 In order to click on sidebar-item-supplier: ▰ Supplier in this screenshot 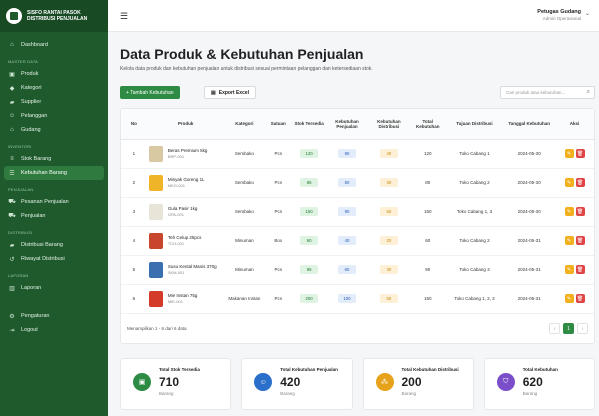, I will do `click(54, 102)`.